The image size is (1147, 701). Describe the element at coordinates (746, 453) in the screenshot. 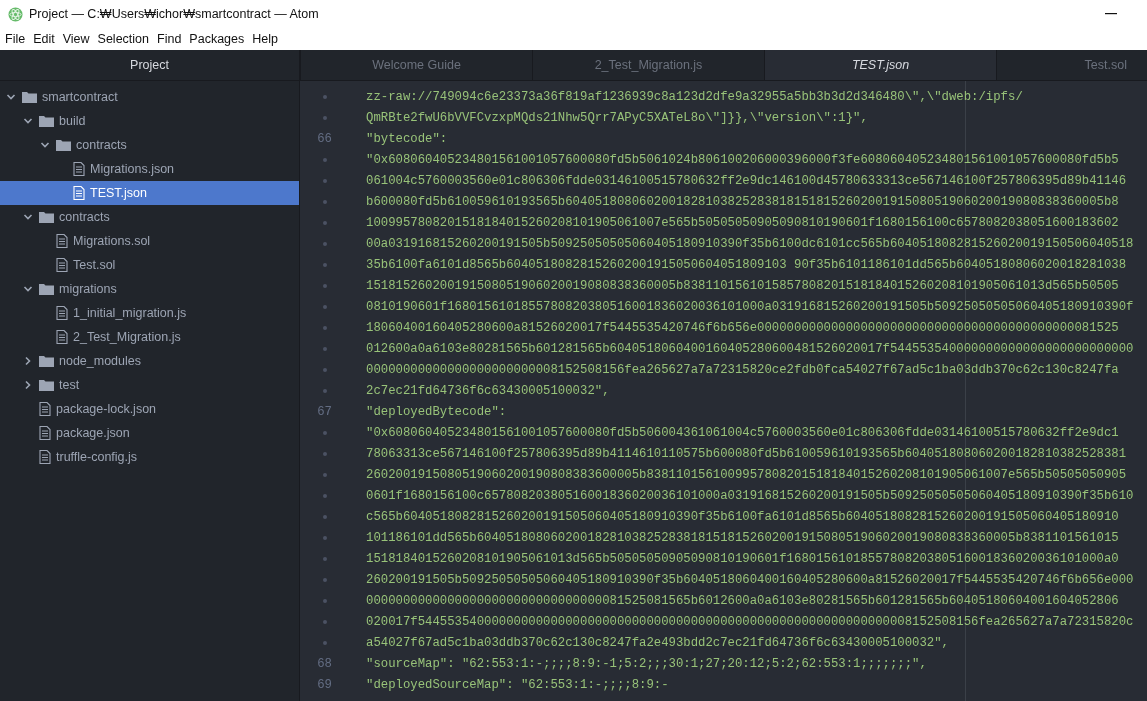

I see `code-line: 78063313ce567146100f257806395d89b4114610110575b600080fd5b610059610193565b604051808060200182810382528381` at that location.